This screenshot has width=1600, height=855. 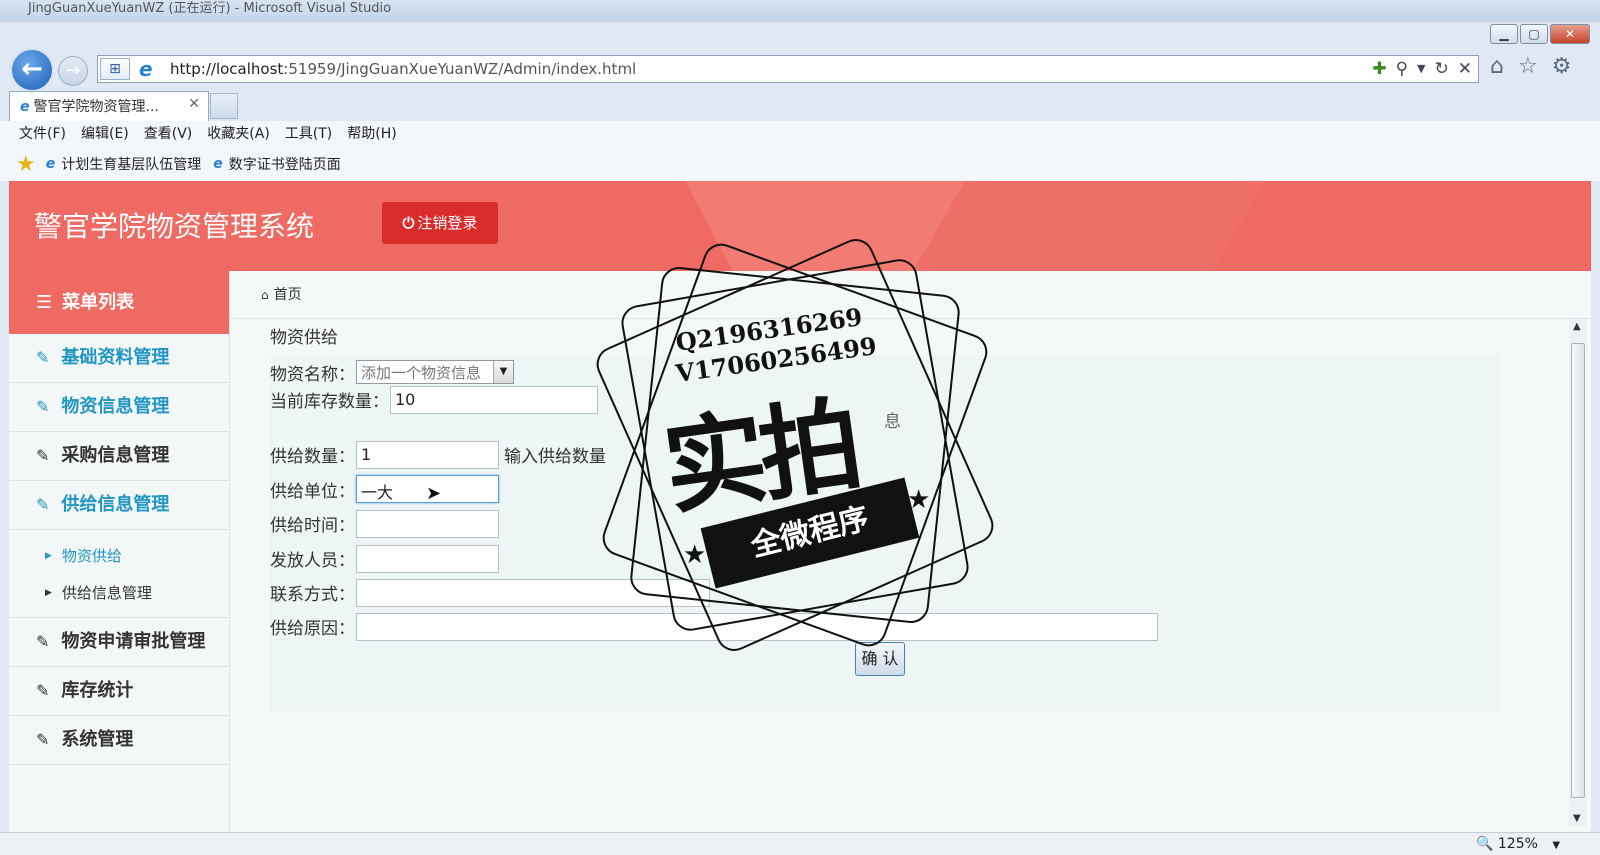 I want to click on sidebar-heading: ☰ 菜单列表, so click(x=119, y=302).